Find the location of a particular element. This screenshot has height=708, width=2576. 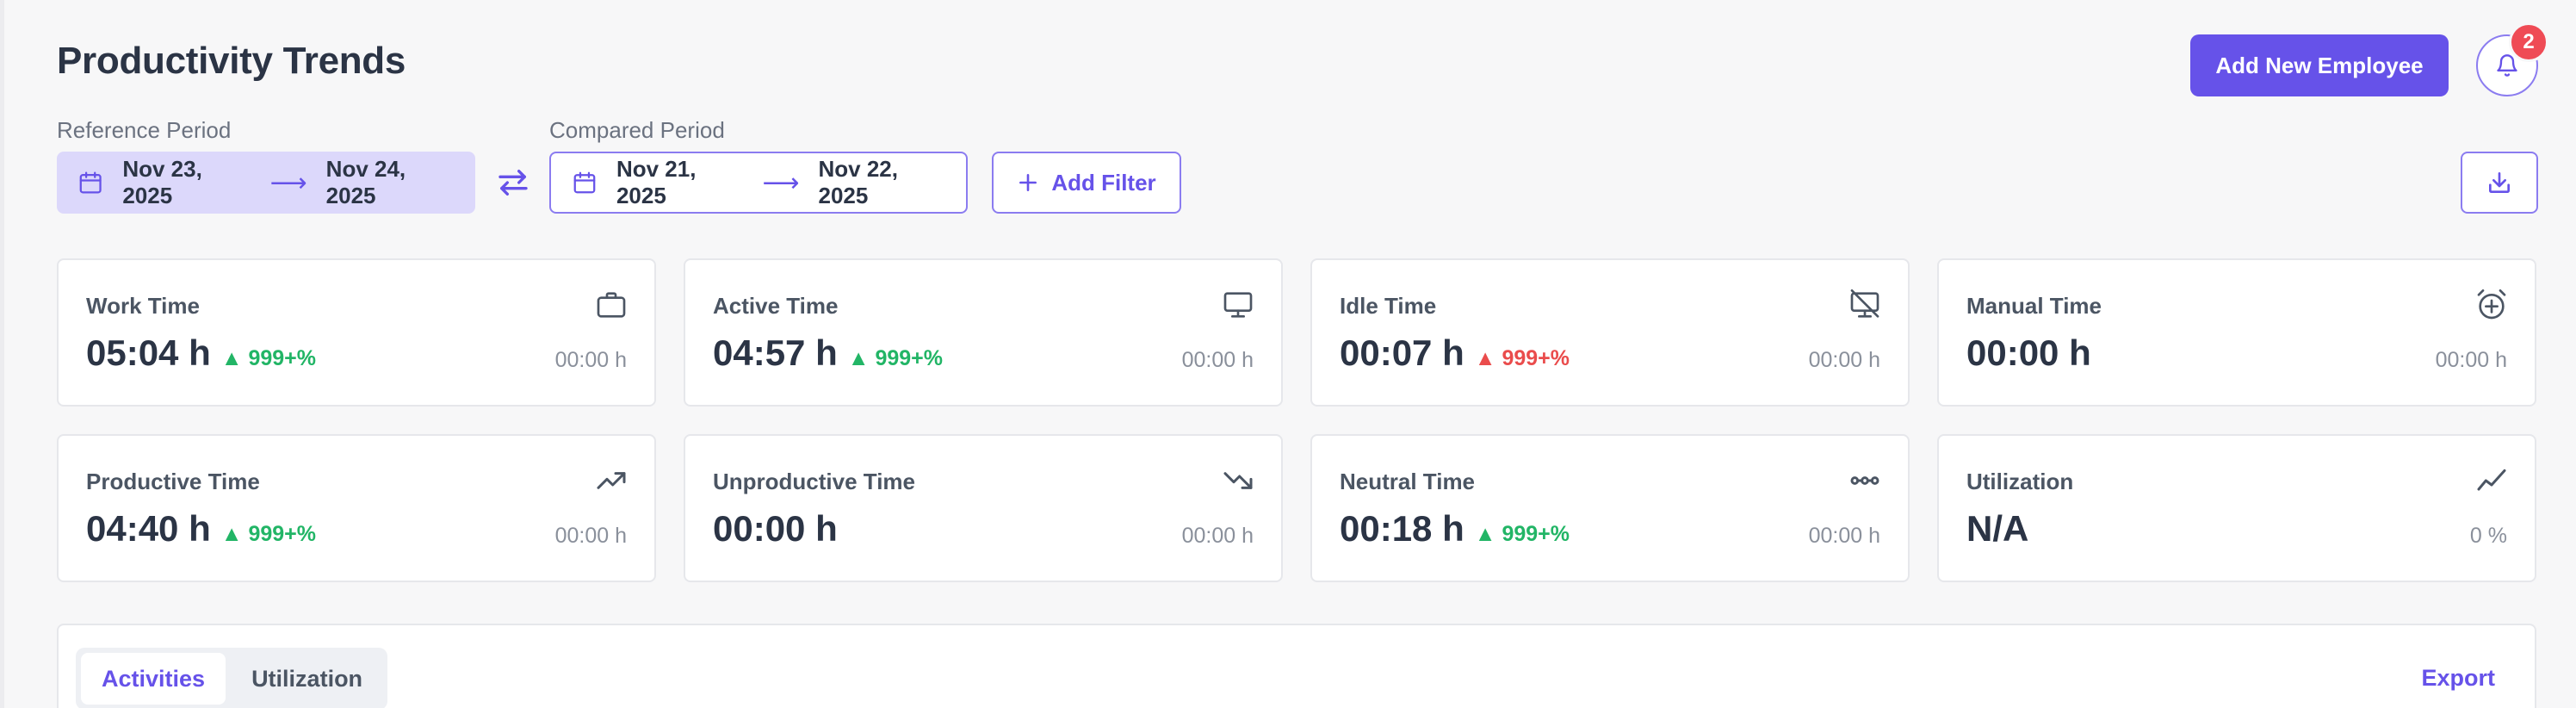

details-panel: Activities Utilization Export is located at coordinates (1296, 666).